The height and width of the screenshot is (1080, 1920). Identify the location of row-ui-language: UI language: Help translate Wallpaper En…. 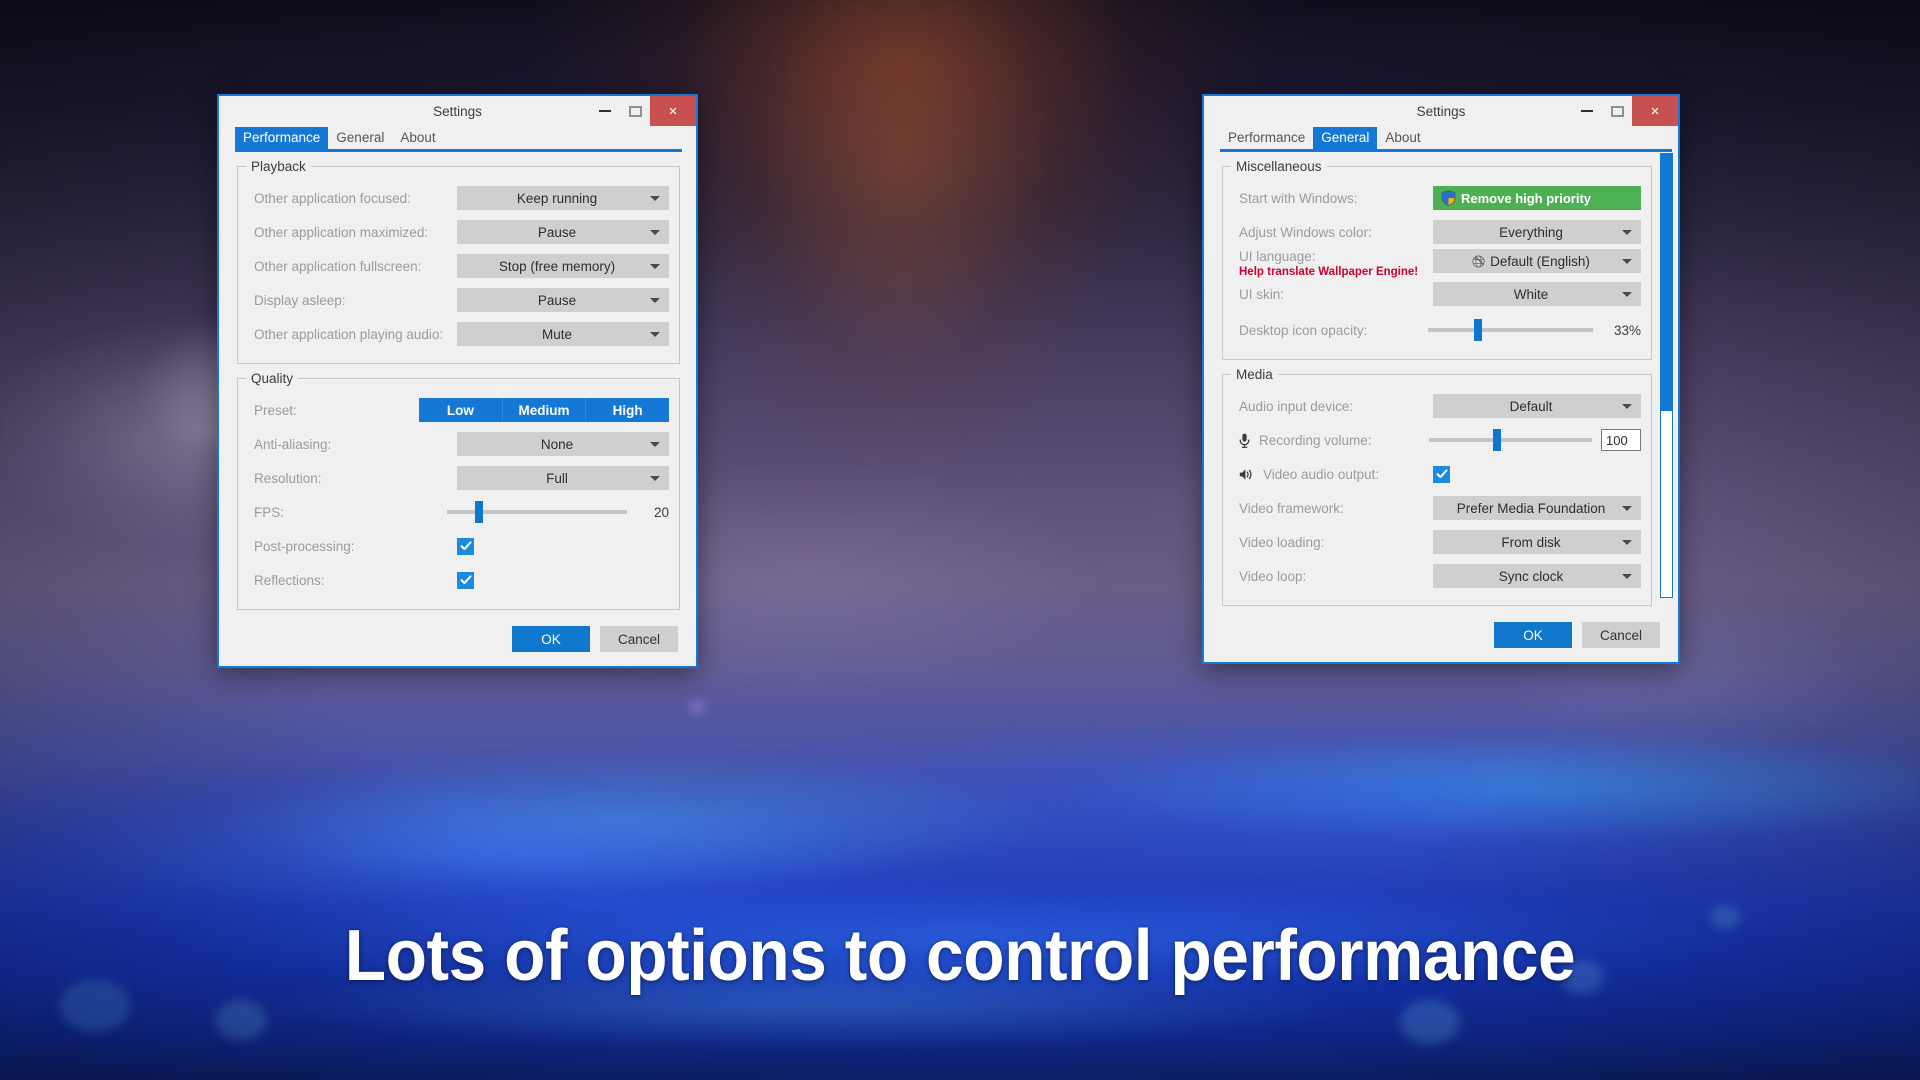
(1437, 263).